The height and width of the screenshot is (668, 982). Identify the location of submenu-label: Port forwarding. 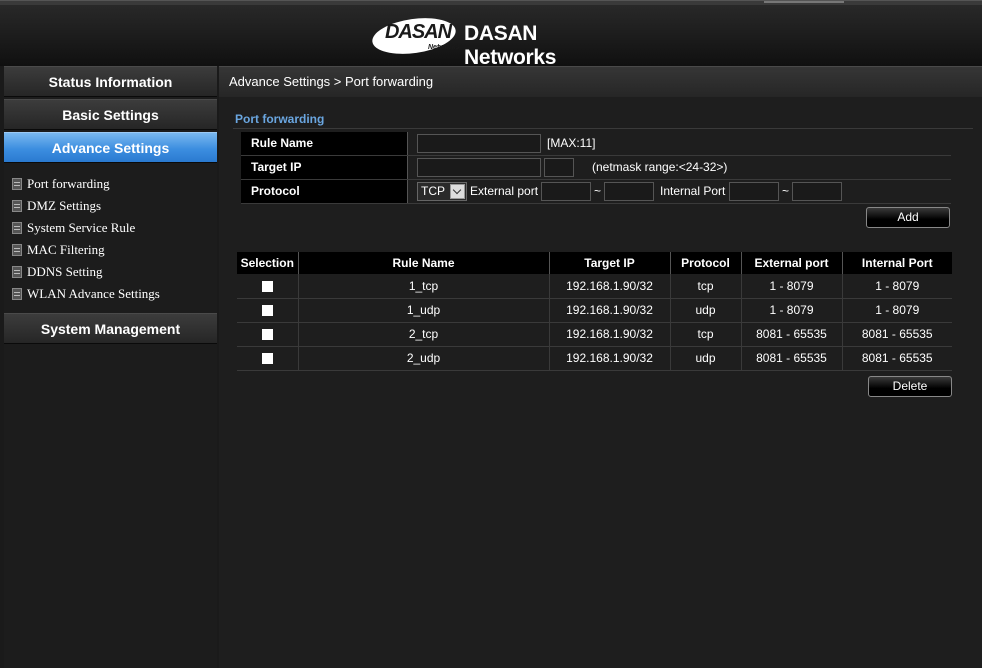
(68, 183).